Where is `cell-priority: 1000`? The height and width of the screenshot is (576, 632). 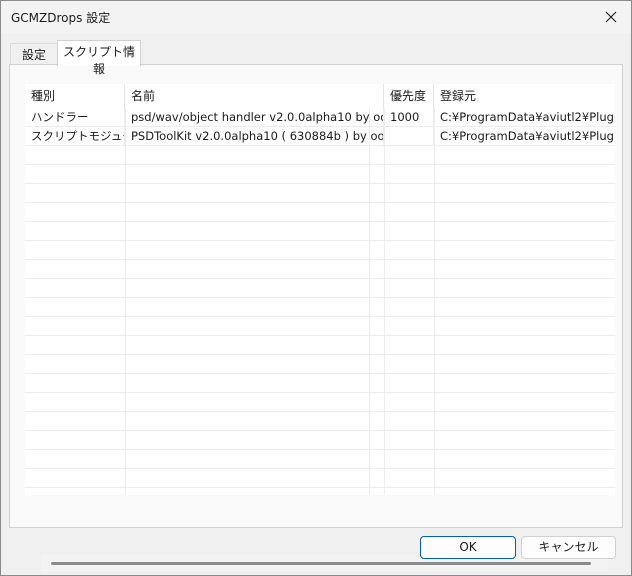
cell-priority: 1000 is located at coordinates (409, 117).